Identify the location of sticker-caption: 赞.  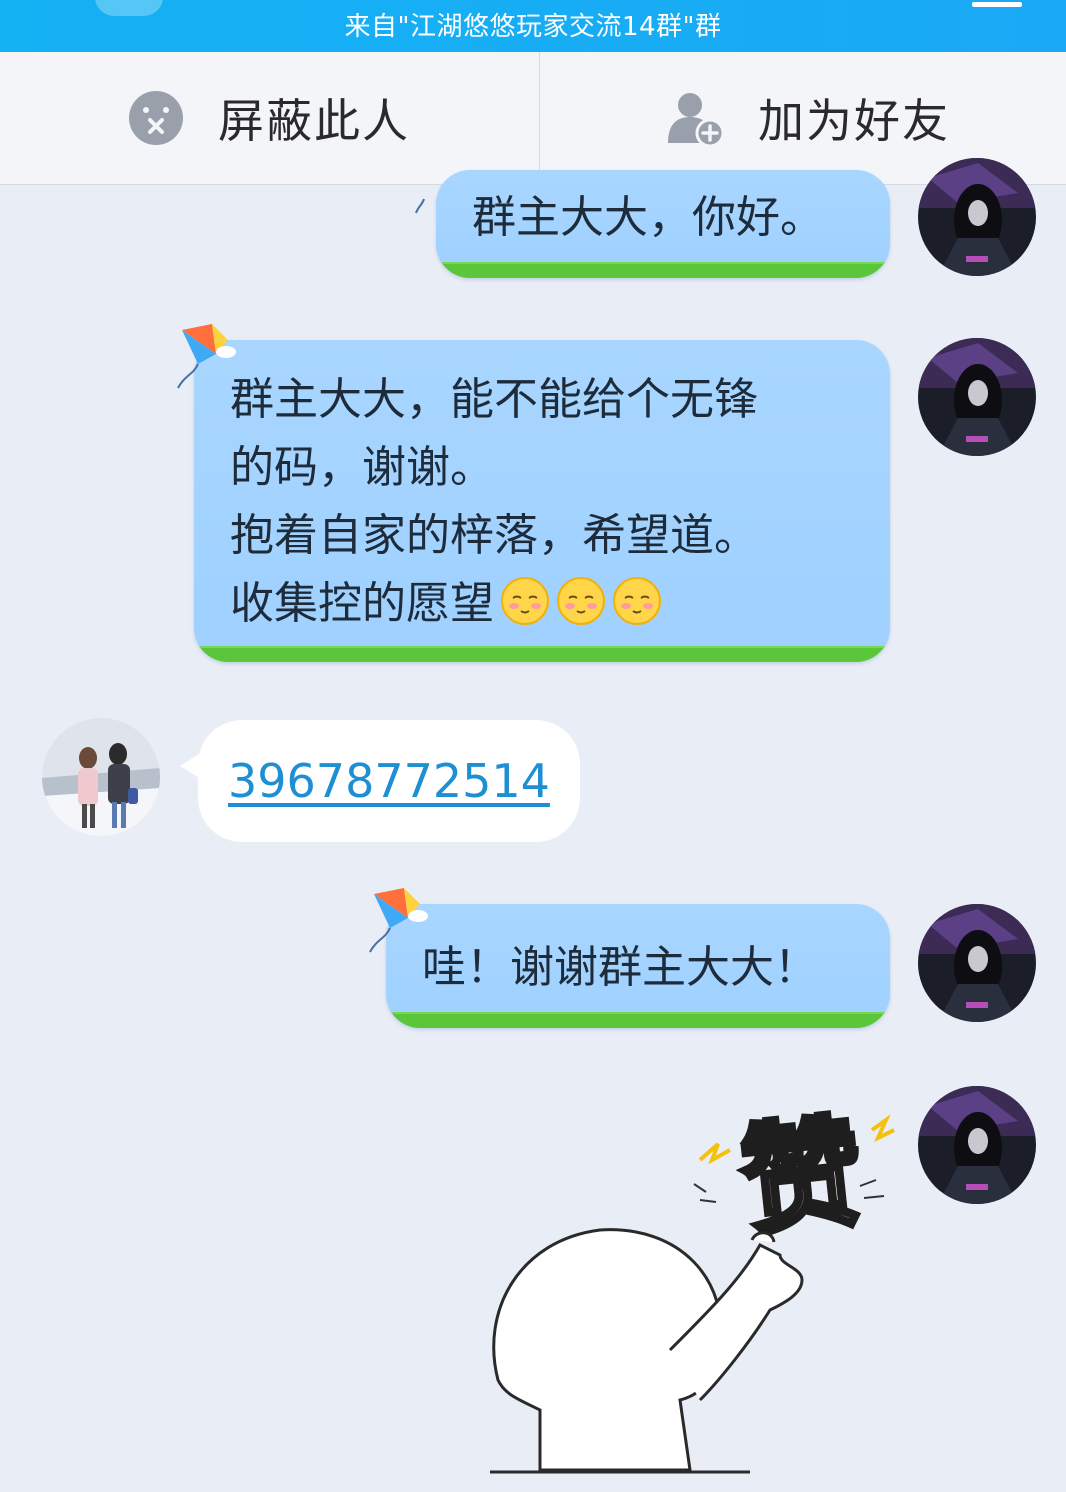
(802, 1178).